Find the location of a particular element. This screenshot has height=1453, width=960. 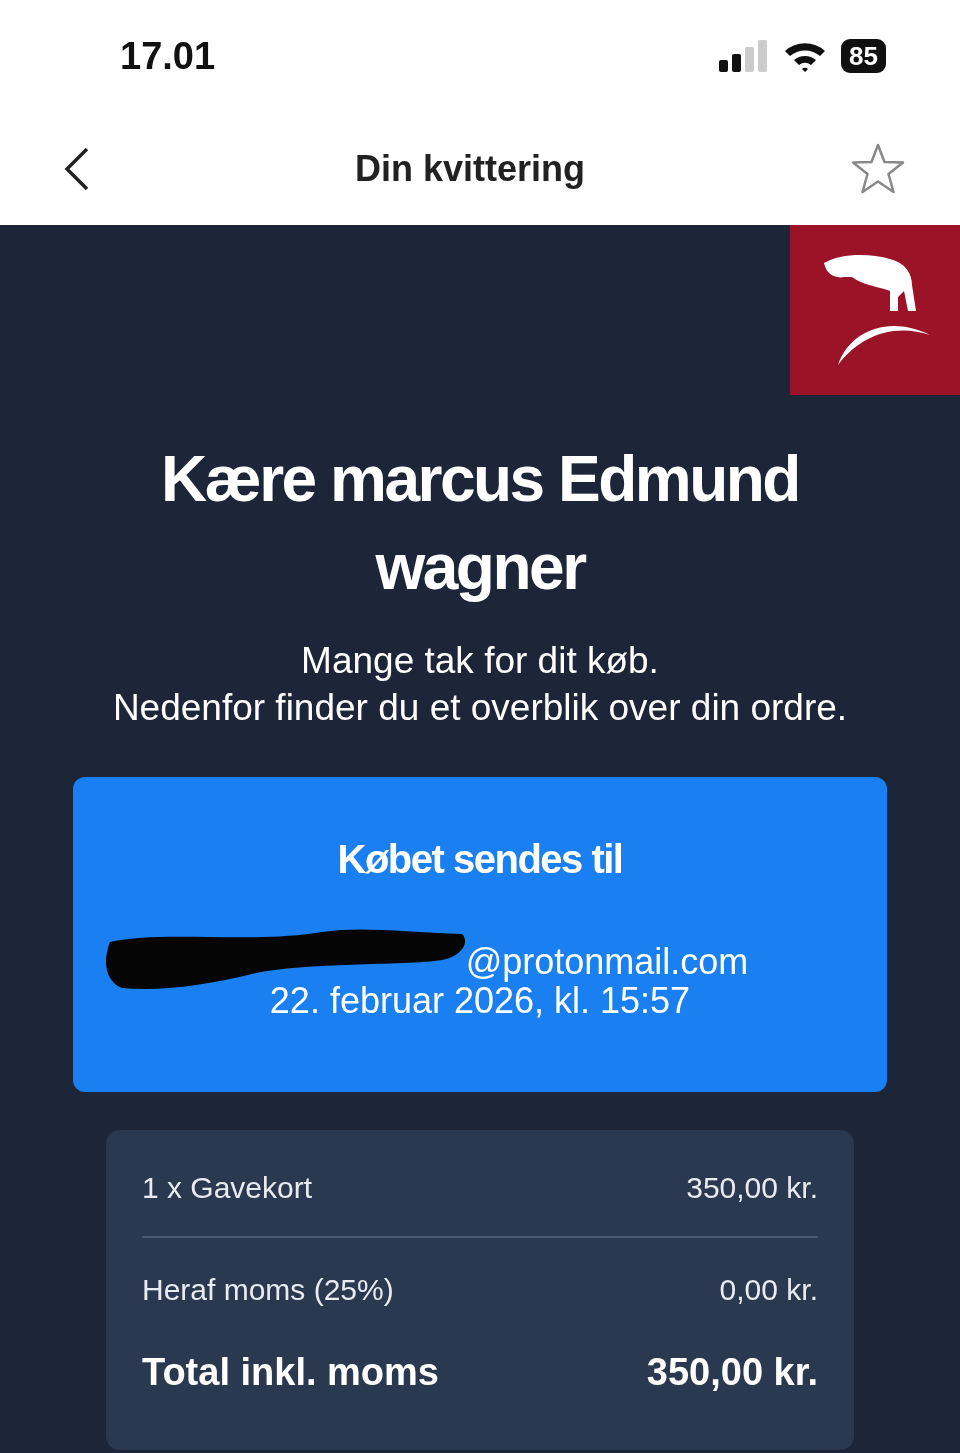

line-amount: 350,00 kr. is located at coordinates (752, 1188).